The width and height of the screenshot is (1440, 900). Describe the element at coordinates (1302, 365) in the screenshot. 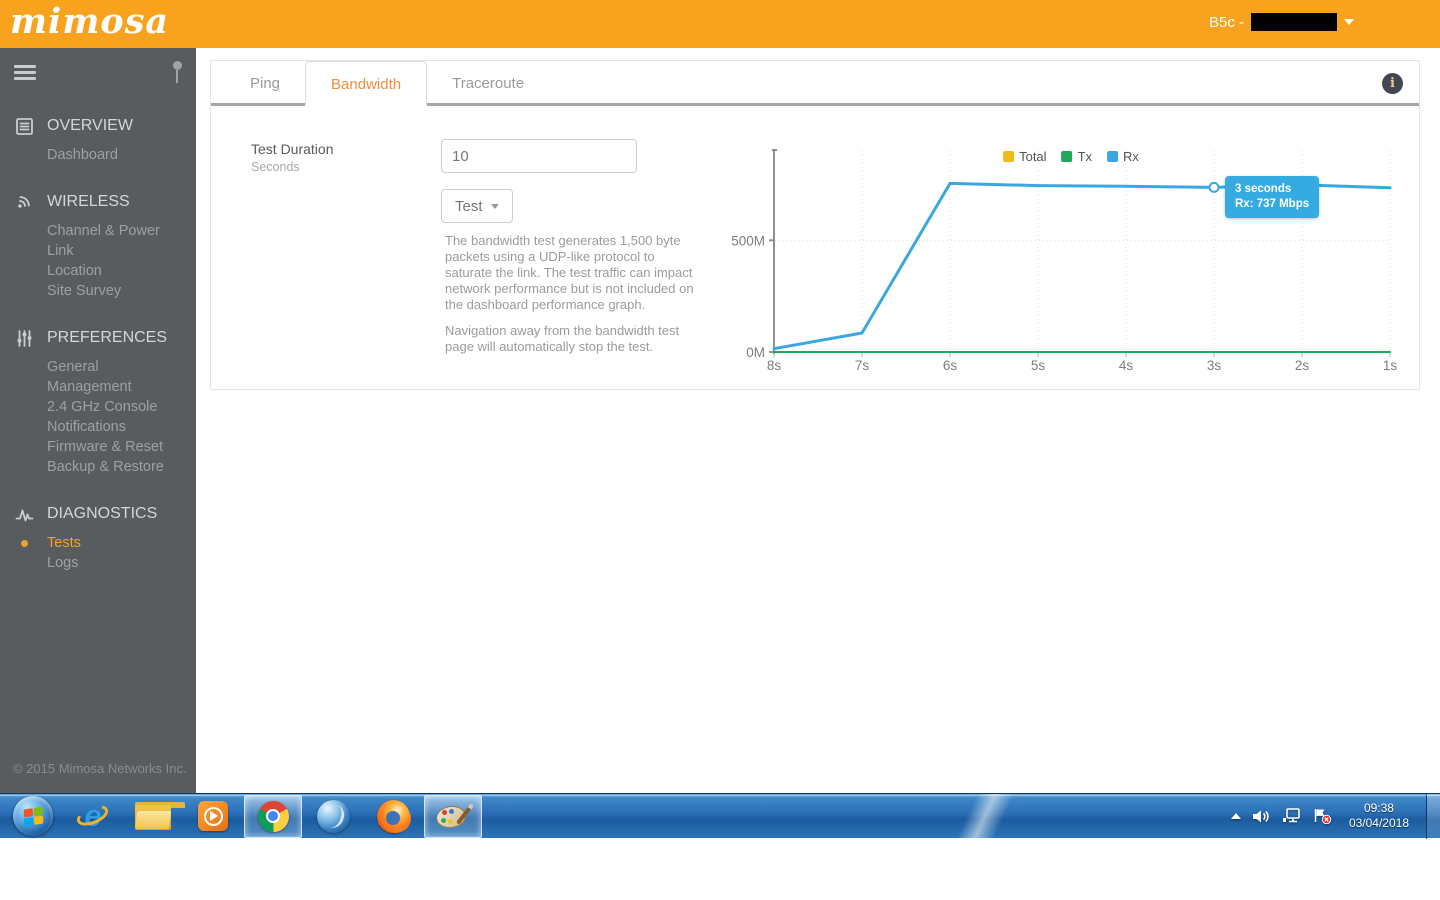

I see `svg-text: 2s` at that location.